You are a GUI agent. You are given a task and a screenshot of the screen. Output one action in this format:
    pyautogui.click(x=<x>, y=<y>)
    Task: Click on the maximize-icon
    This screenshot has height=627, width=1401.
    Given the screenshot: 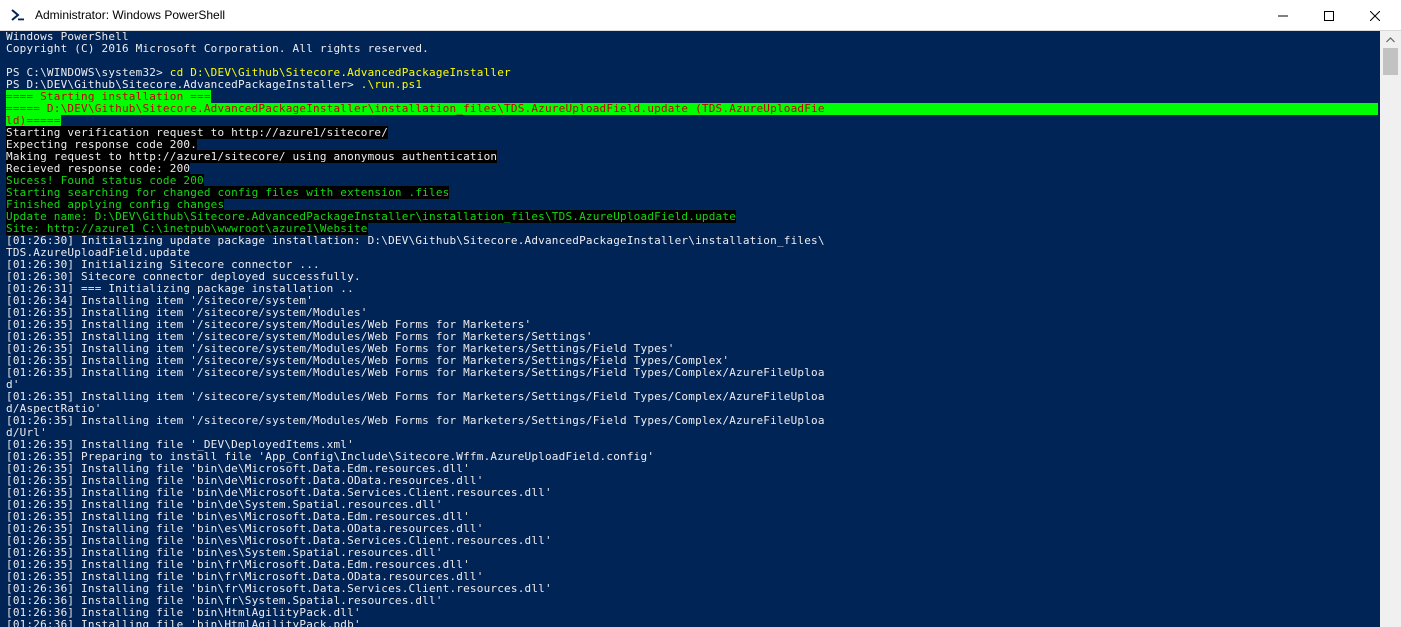 What is the action you would take?
    pyautogui.click(x=1329, y=15)
    